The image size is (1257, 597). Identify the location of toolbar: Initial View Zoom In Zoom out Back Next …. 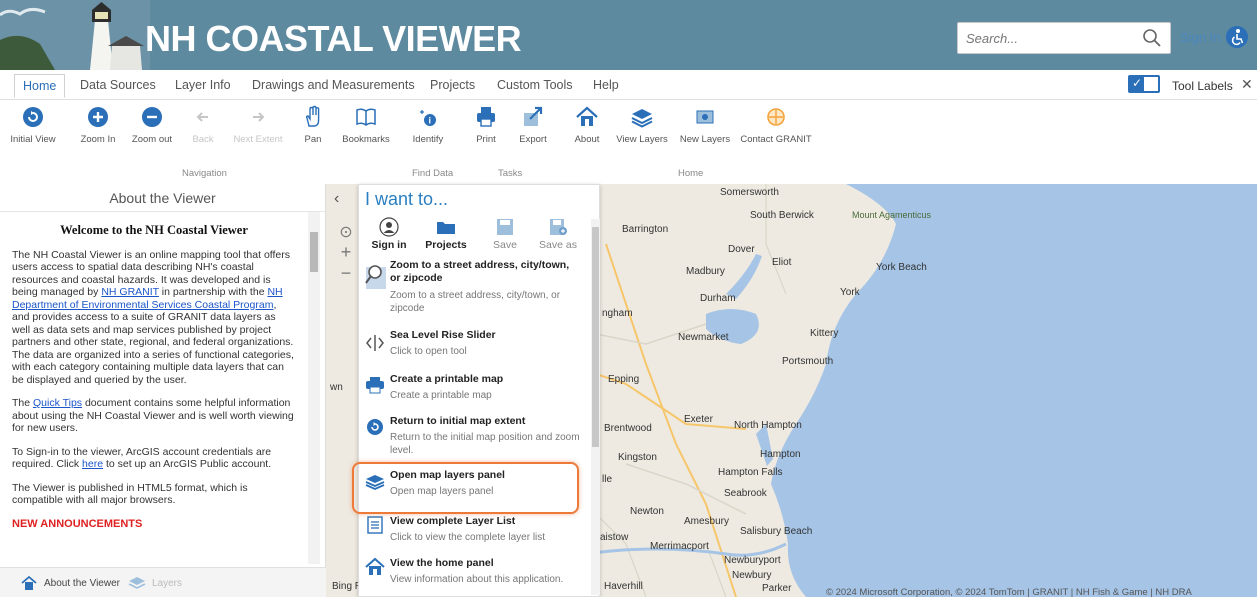
(628, 142).